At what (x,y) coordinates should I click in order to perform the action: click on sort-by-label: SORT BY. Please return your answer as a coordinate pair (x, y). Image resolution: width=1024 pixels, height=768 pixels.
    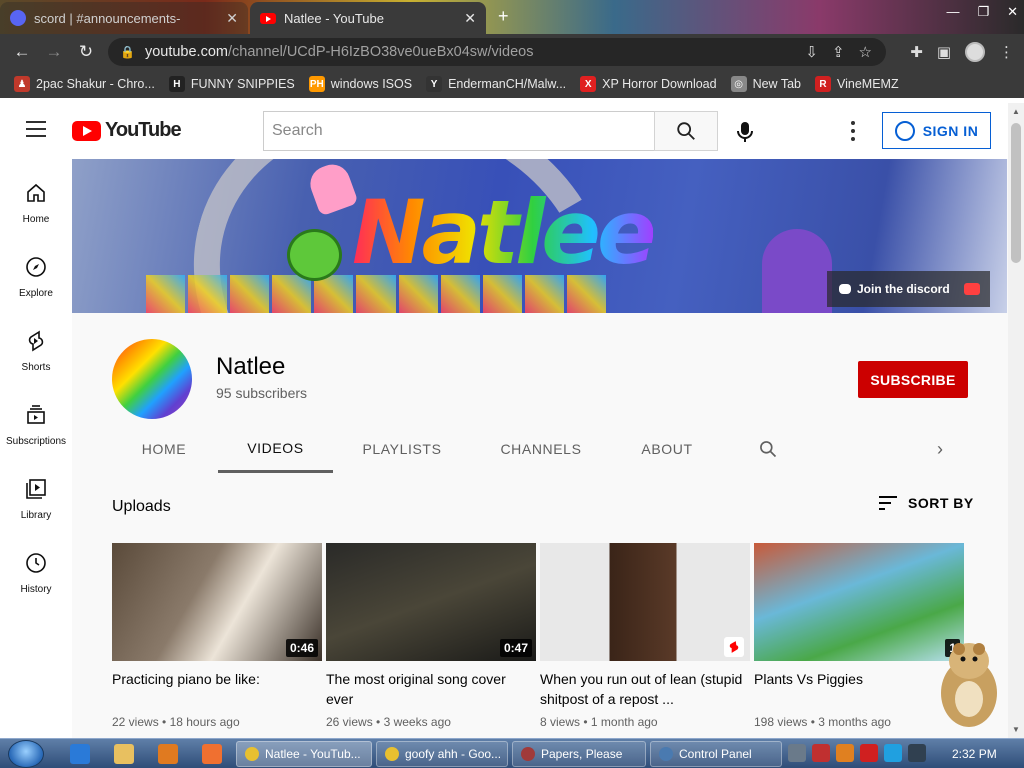
    Looking at the image, I should click on (941, 503).